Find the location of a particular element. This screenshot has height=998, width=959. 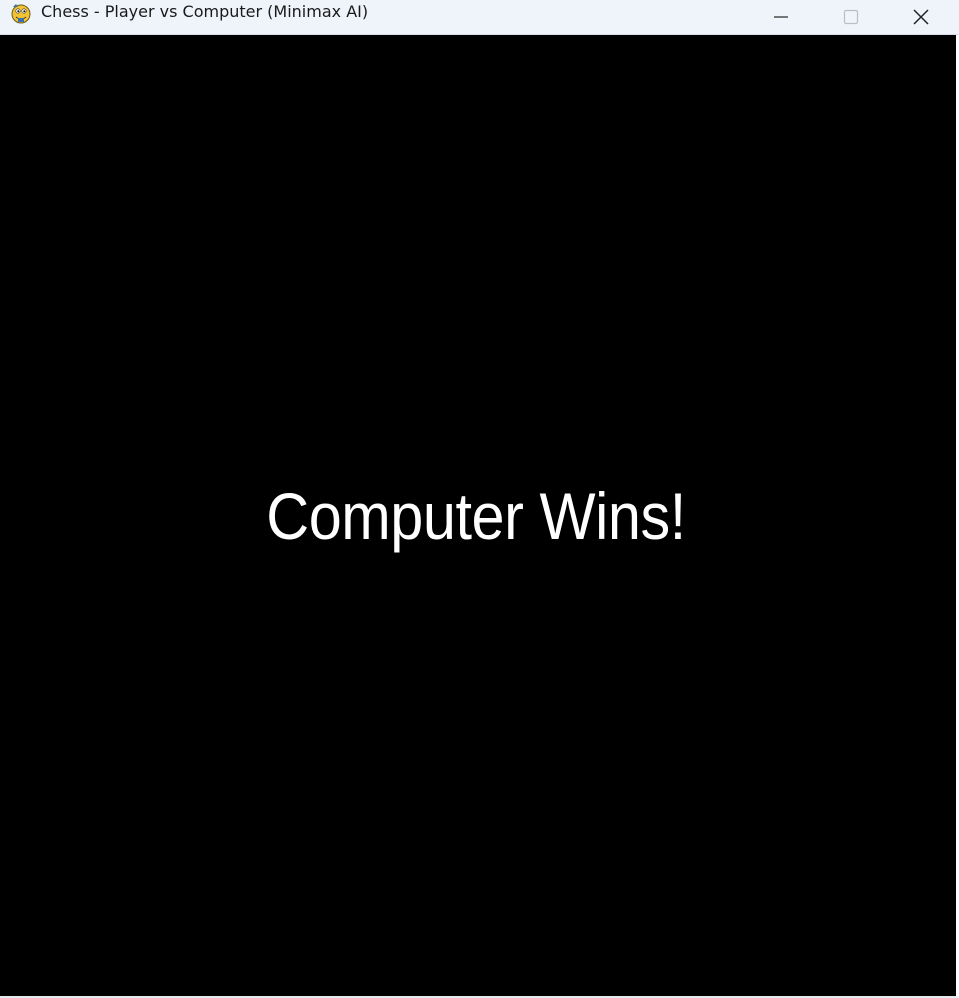

game-result-message: Computer Wins! is located at coordinates (476, 516).